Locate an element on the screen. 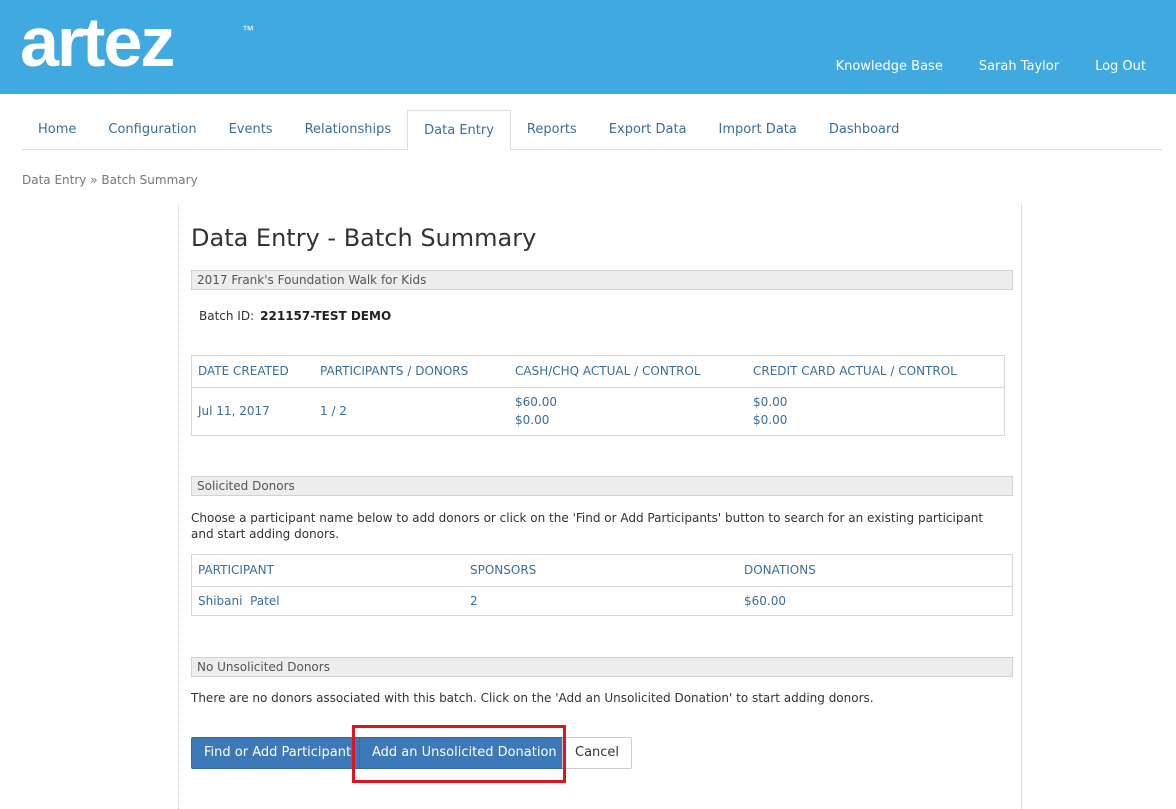 The width and height of the screenshot is (1176, 809). cash-control: $0.00 is located at coordinates (532, 420).